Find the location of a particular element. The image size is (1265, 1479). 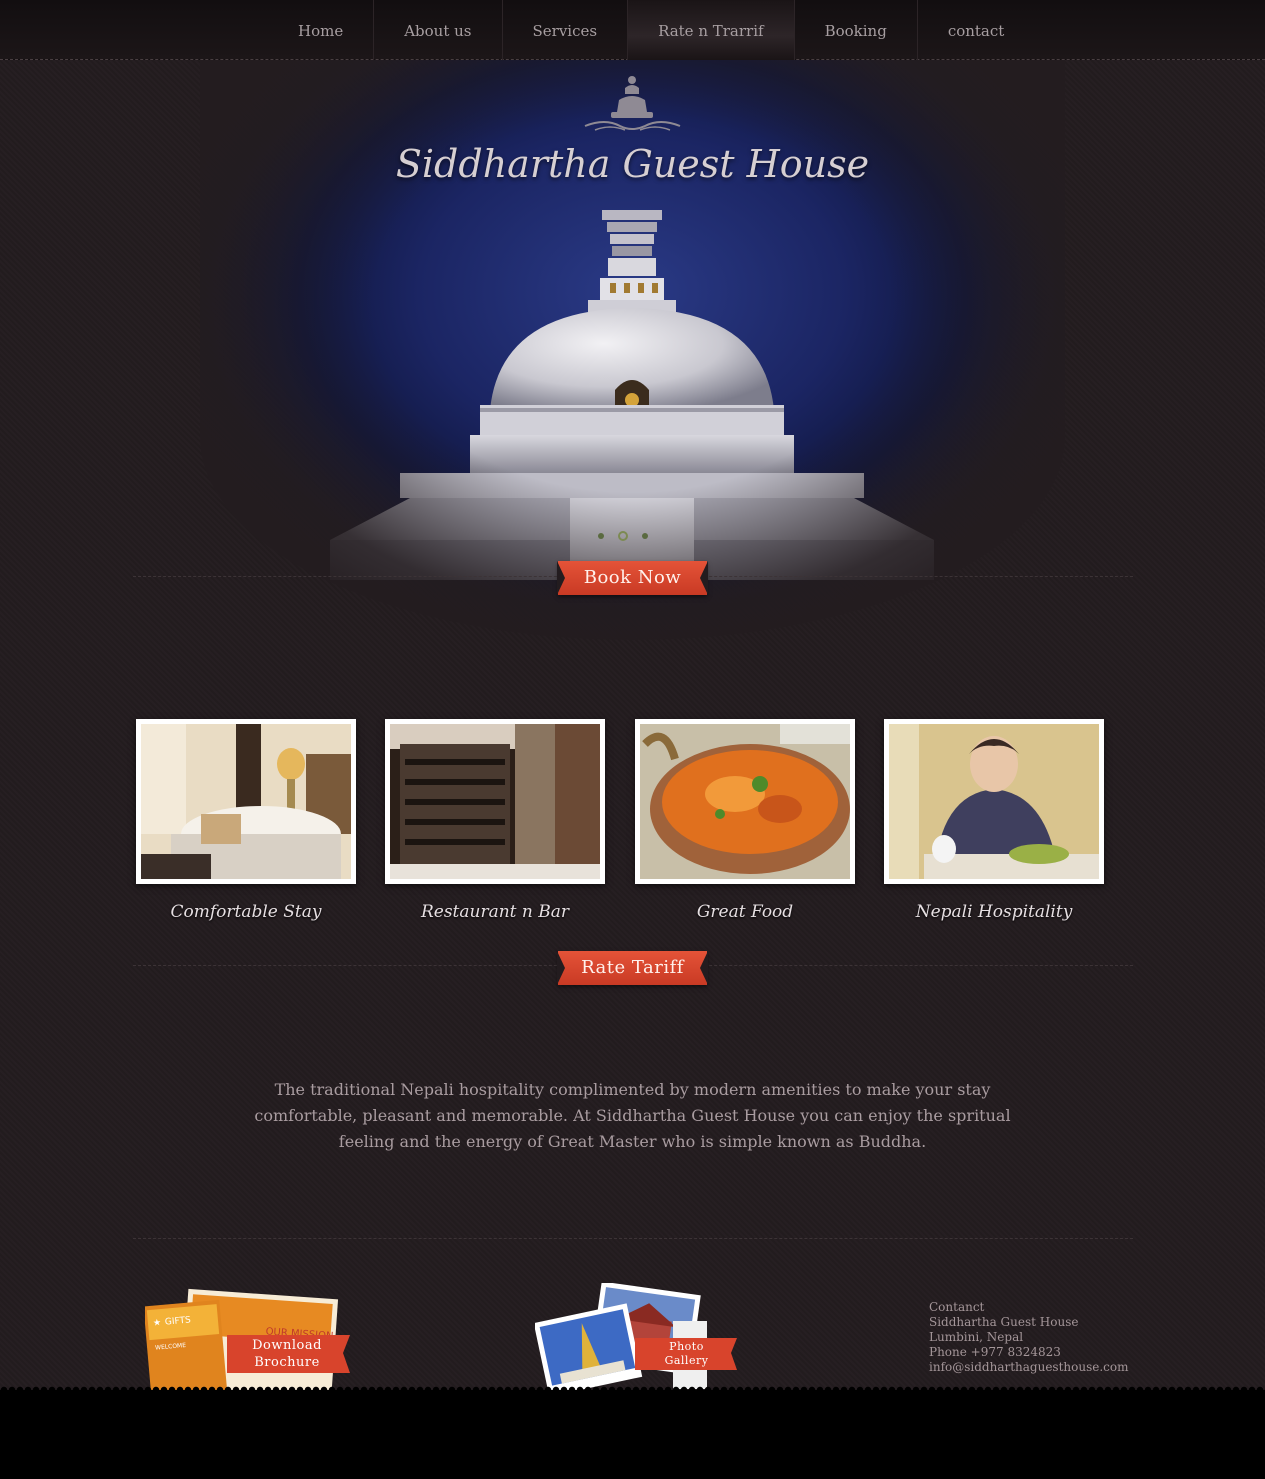

feature-nepali-hospitality: Nepali Hospitality is located at coordinates (994, 820).